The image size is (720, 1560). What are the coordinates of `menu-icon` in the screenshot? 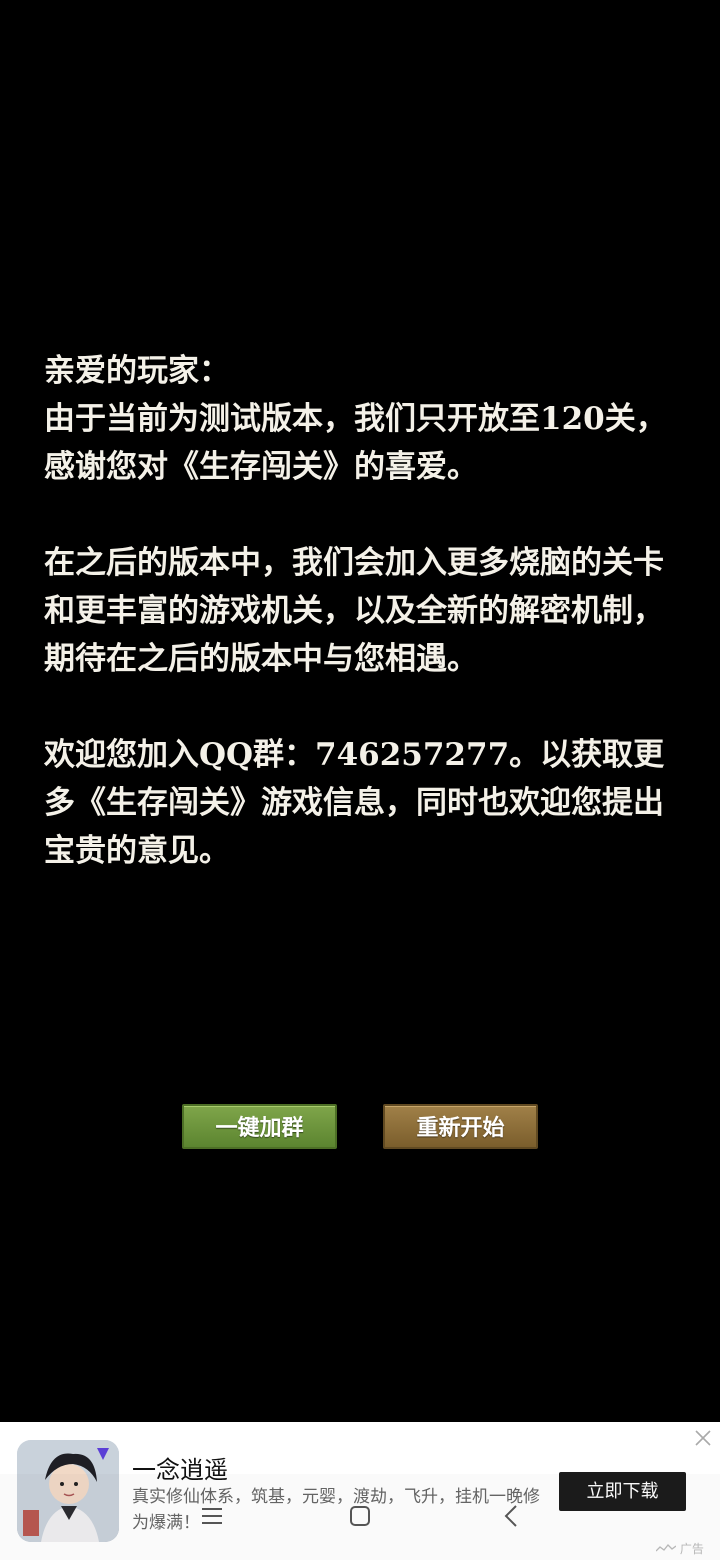 It's located at (212, 1516).